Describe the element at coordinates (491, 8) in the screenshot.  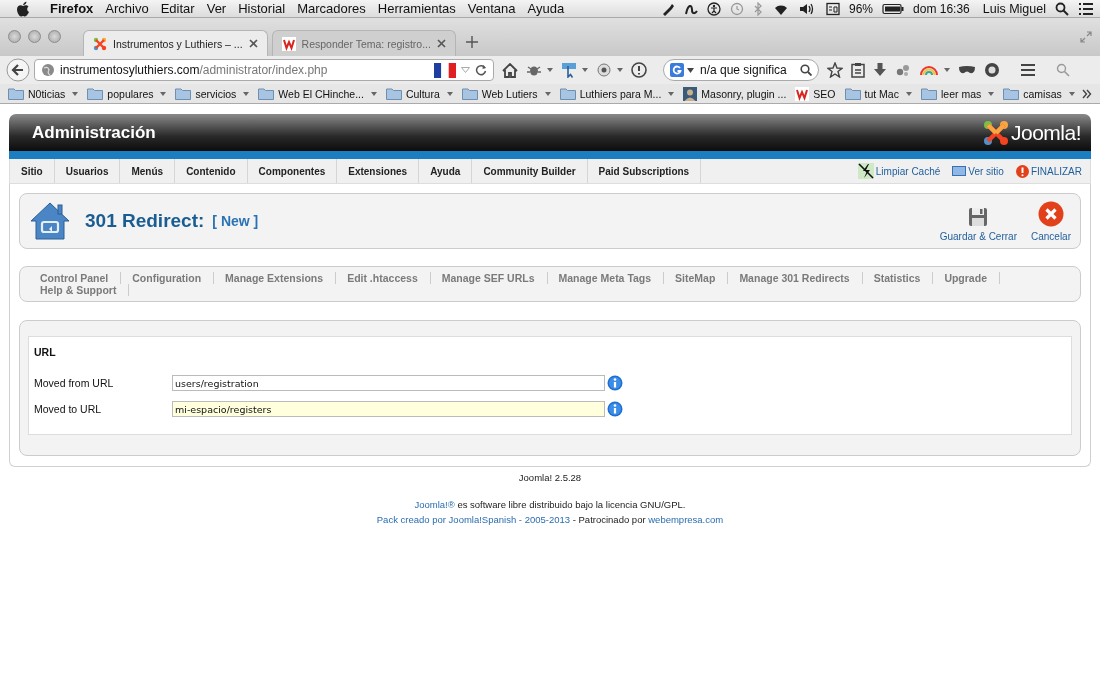
I see `menu-item: Ventana` at that location.